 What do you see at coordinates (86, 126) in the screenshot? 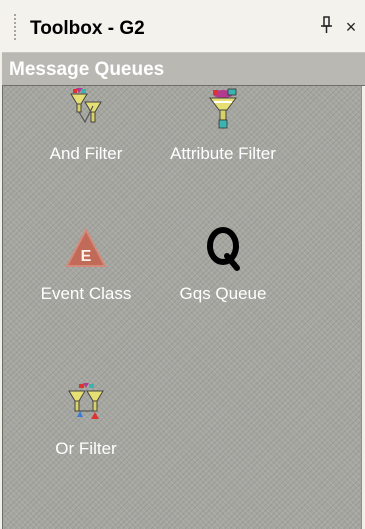
I see `tool-and-filter: And Filter` at bounding box center [86, 126].